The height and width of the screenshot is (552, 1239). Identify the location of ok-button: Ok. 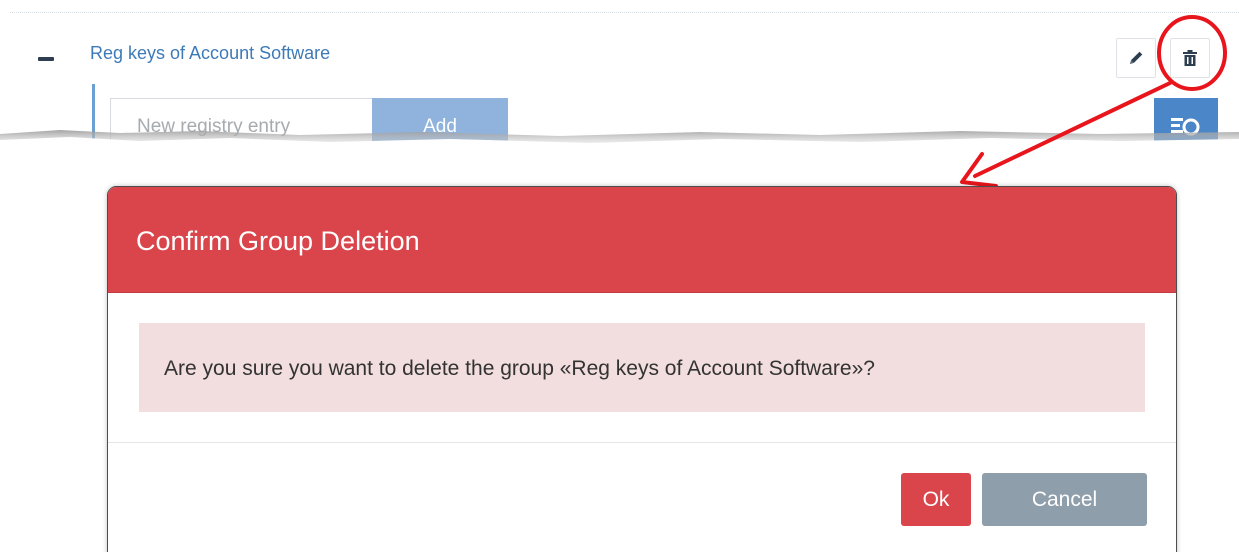
(936, 499).